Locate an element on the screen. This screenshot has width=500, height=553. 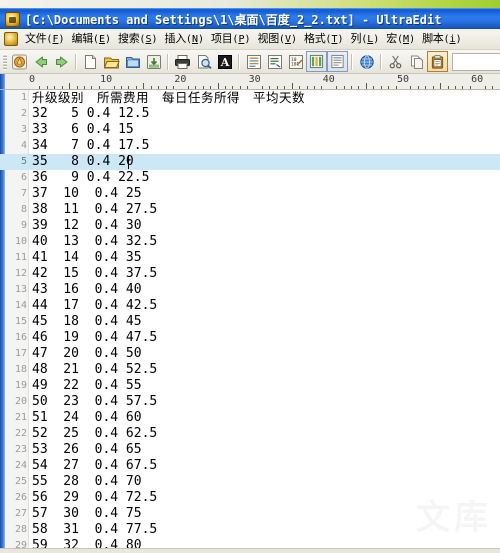
column-ruler: 0 10 20 30 40 50 60 is located at coordinates (250, 82).